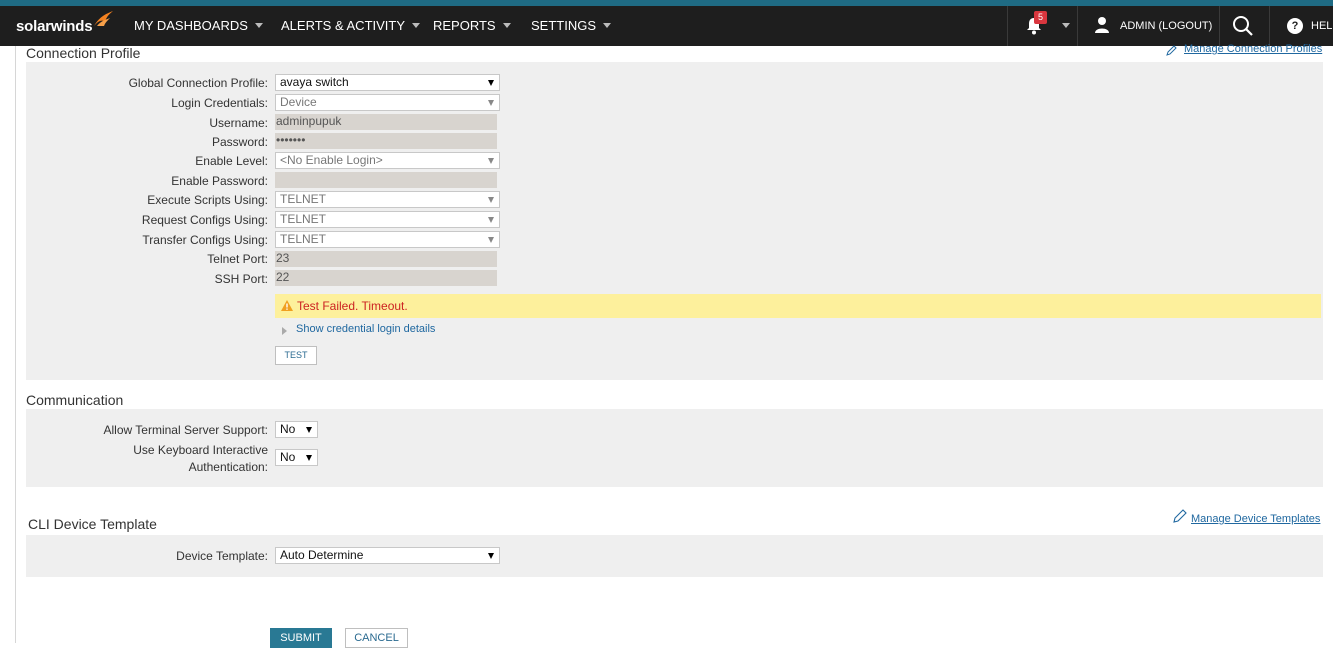 The image size is (1333, 648). I want to click on nav-settings: SETTINGS, so click(571, 26).